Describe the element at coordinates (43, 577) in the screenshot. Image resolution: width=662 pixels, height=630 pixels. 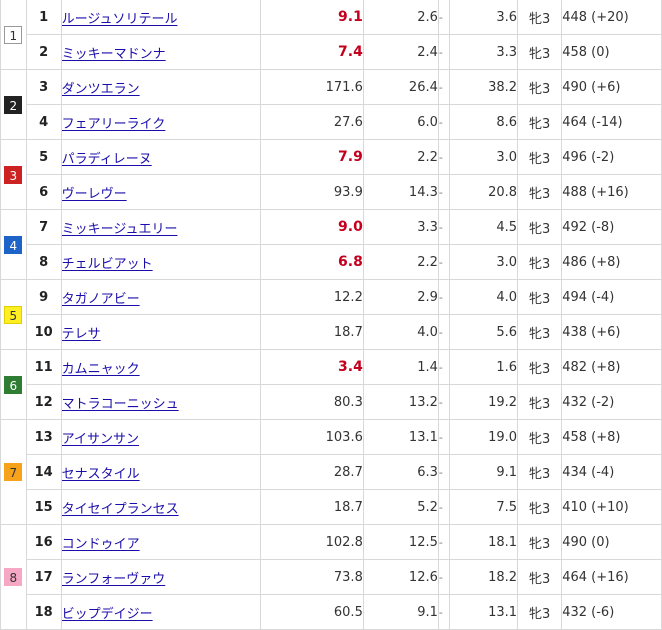
I see `horse-number: 17` at that location.